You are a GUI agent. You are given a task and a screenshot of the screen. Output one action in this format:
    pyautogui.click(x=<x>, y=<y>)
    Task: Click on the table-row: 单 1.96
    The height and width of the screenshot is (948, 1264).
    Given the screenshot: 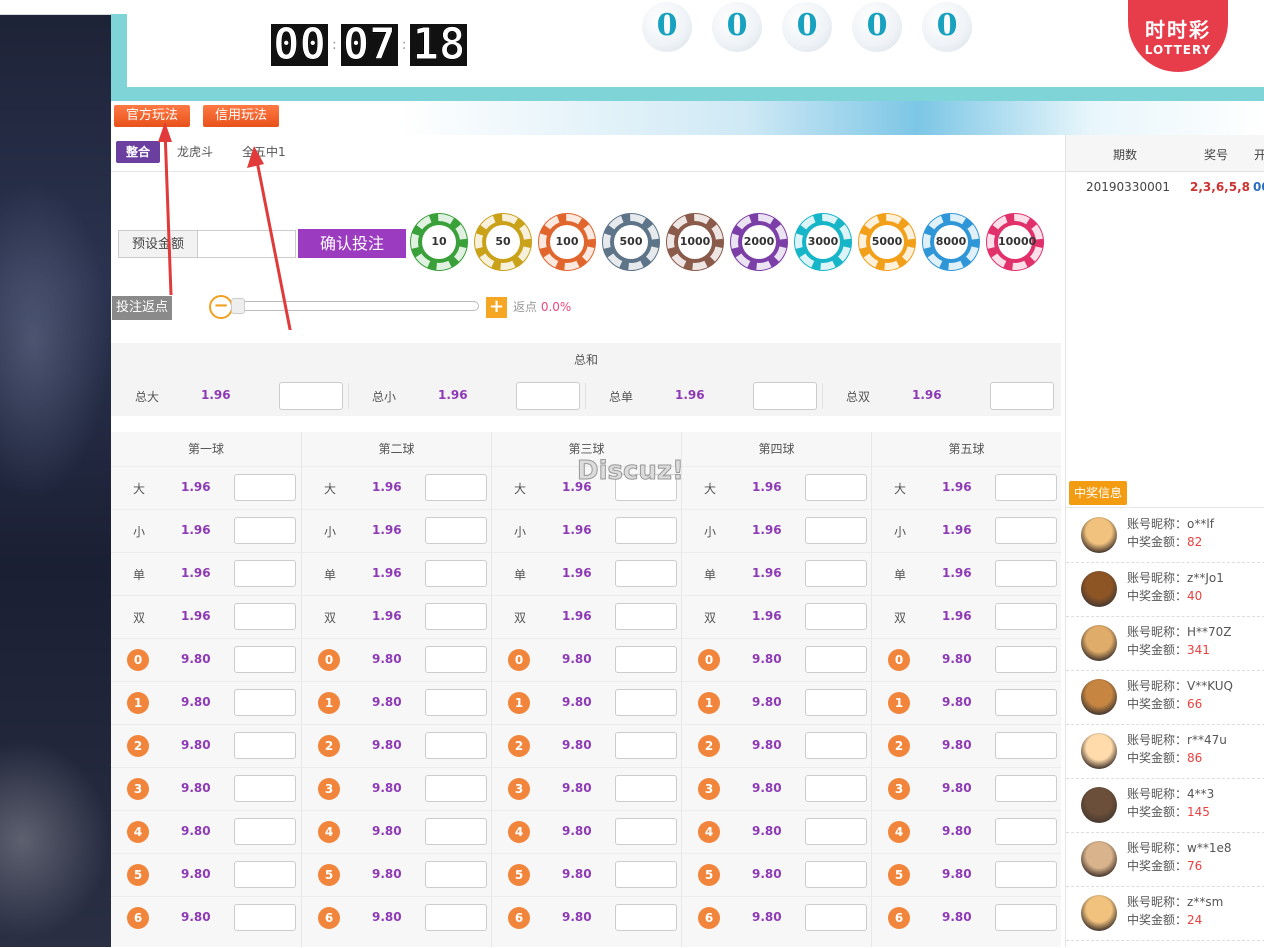 What is the action you would take?
    pyautogui.click(x=586, y=573)
    